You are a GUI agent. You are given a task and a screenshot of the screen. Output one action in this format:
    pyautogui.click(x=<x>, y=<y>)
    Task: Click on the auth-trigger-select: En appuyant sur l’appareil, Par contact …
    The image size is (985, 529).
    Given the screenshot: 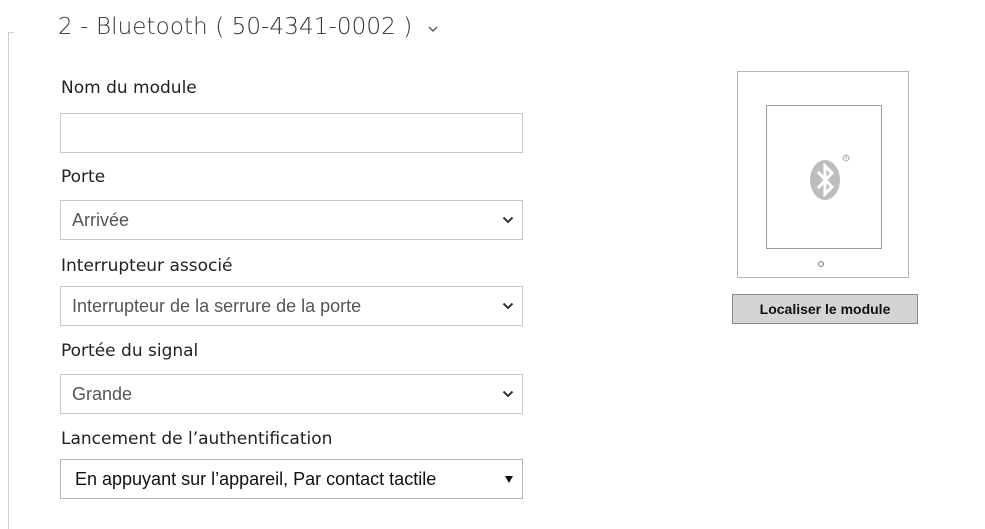 What is the action you would take?
    pyautogui.click(x=291, y=479)
    